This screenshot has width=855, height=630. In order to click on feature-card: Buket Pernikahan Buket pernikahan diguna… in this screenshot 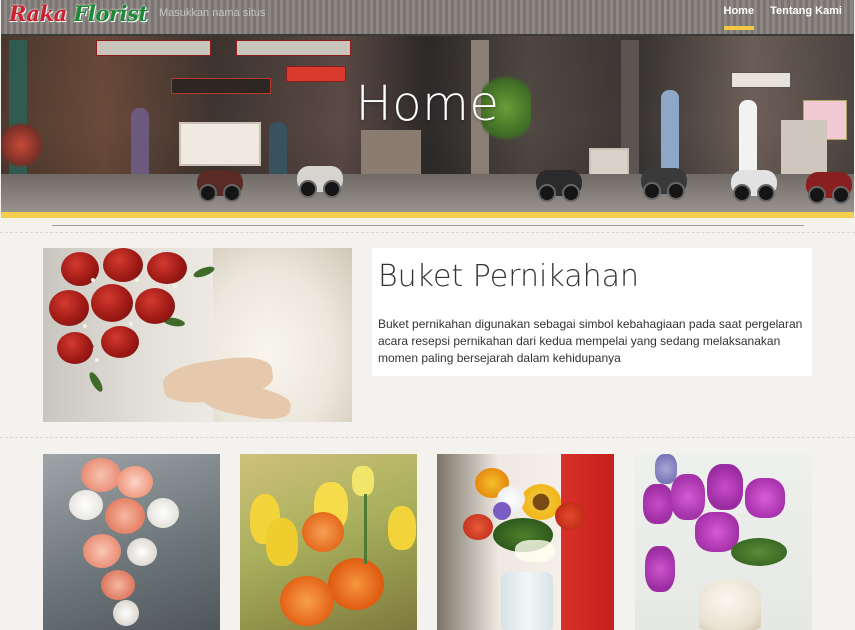, I will do `click(592, 312)`.